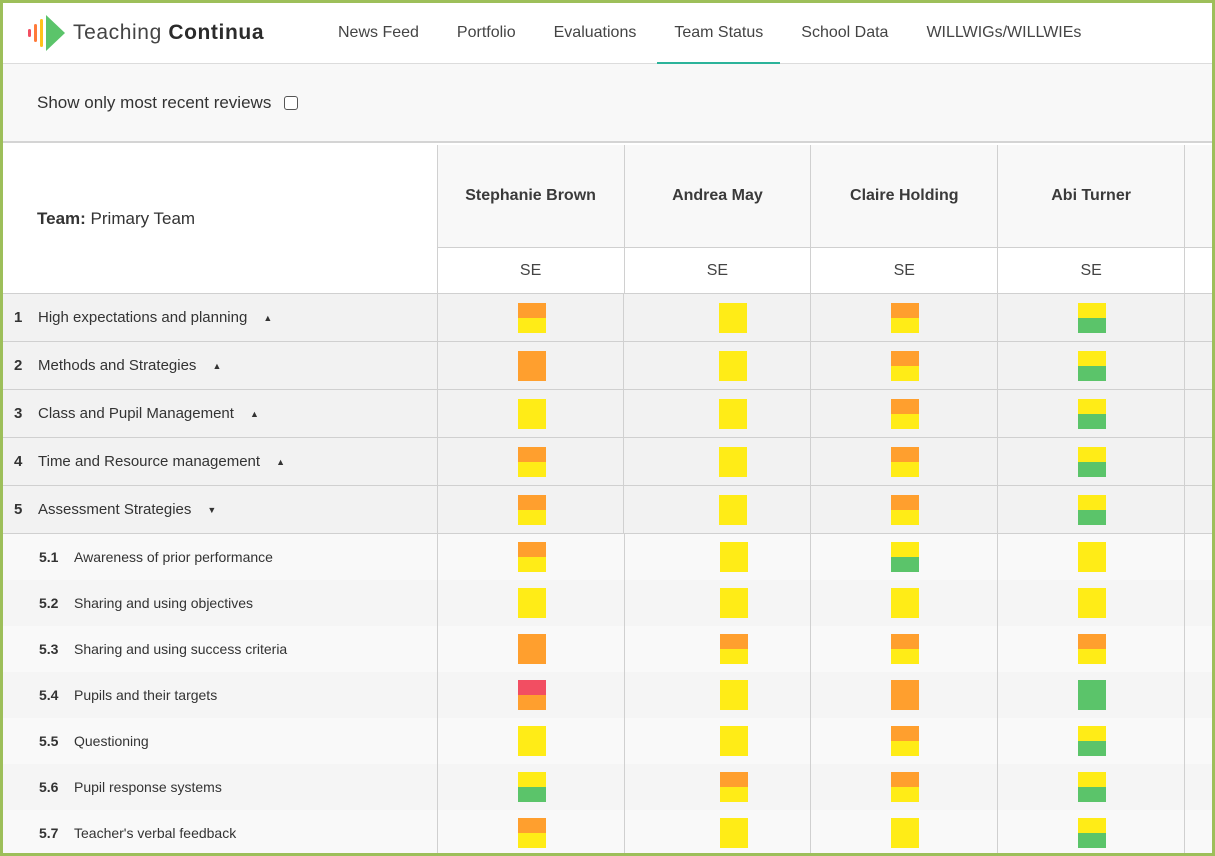 This screenshot has width=1215, height=856. I want to click on row-label-cell: 1 High expectations and planning ▲, so click(220, 317).